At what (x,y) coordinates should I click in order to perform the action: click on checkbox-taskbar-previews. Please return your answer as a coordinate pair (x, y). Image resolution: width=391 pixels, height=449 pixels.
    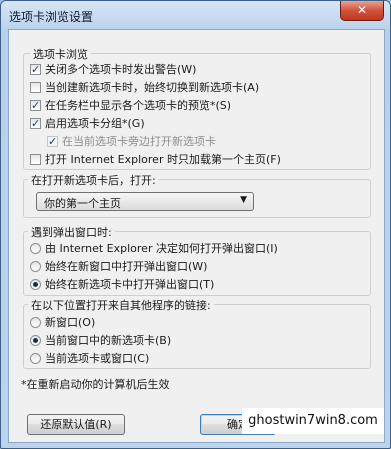
    Looking at the image, I should click on (35, 106).